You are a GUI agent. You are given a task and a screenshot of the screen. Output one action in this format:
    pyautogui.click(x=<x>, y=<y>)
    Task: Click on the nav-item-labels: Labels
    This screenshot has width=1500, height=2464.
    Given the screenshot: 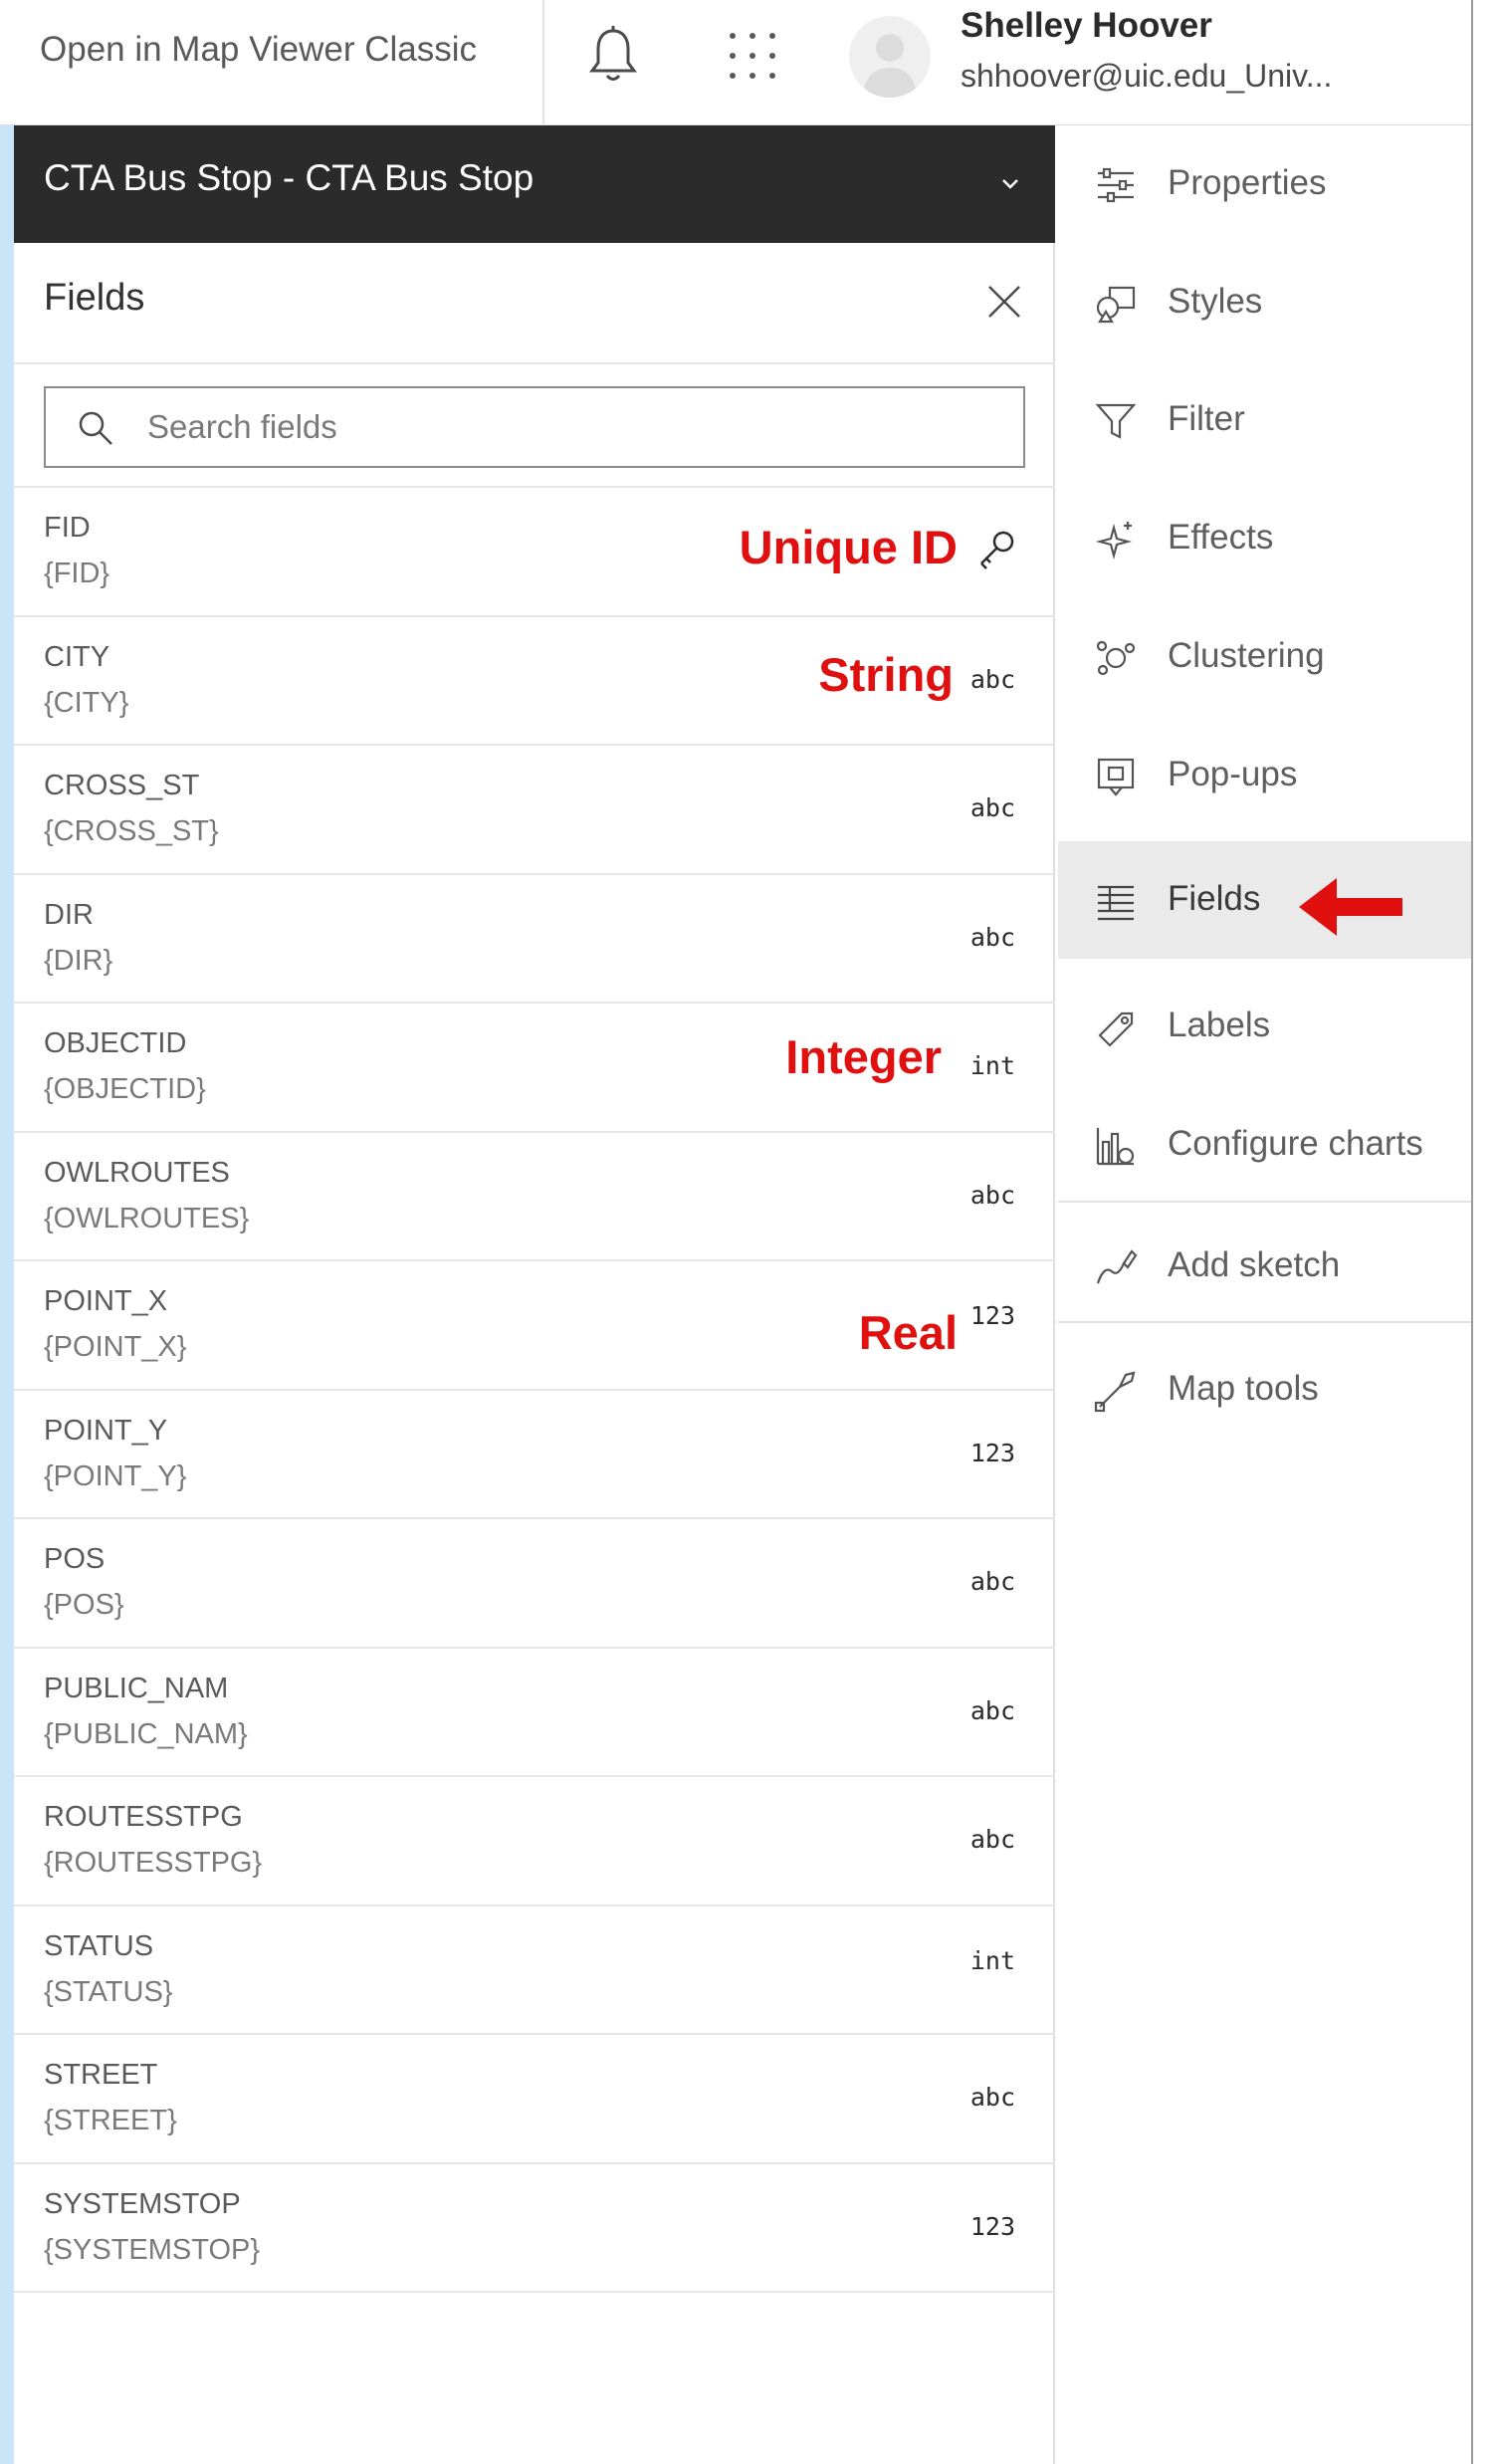 What is the action you would take?
    pyautogui.click(x=1264, y=1027)
    